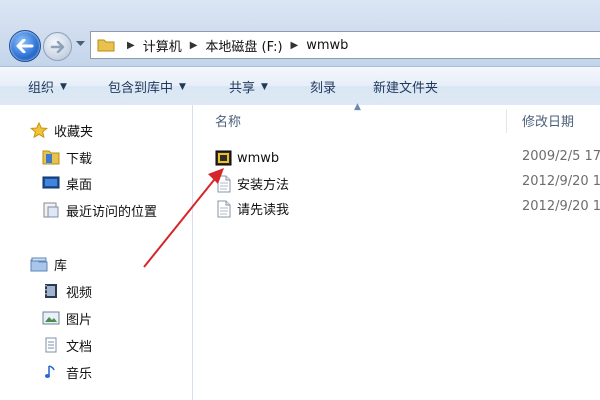 The width and height of the screenshot is (600, 400). What do you see at coordinates (396, 183) in the screenshot?
I see `file-row: 安装方法 2012/9/20 1` at bounding box center [396, 183].